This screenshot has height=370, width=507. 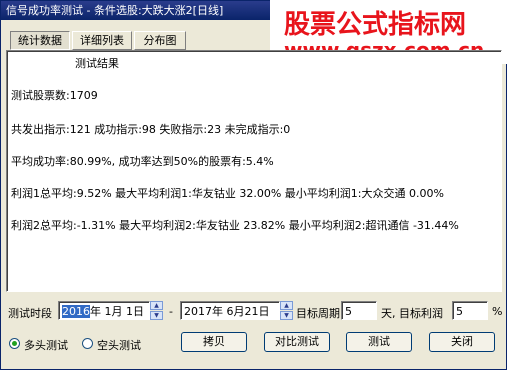 What do you see at coordinates (462, 342) in the screenshot?
I see `close-button: 关闭` at bounding box center [462, 342].